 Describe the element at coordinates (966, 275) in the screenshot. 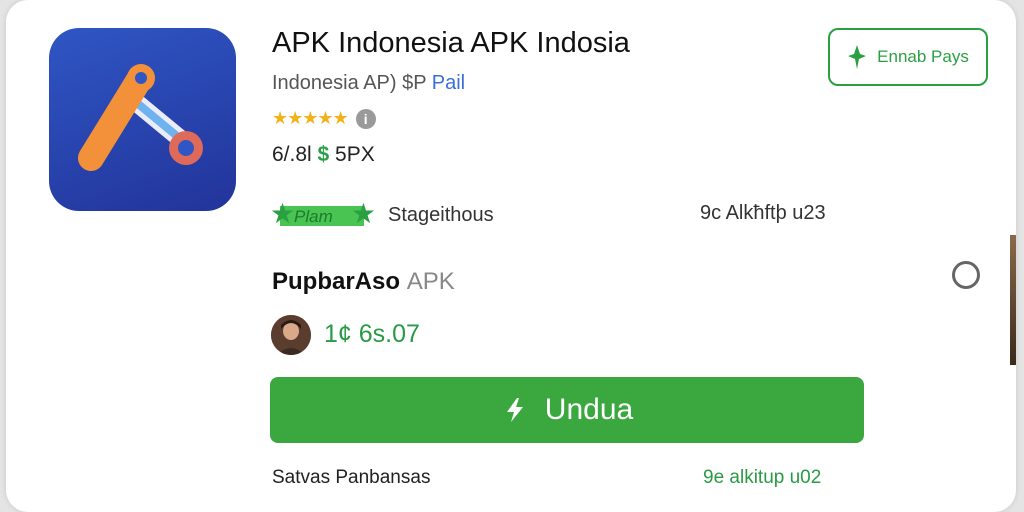

I see `select-radio` at that location.